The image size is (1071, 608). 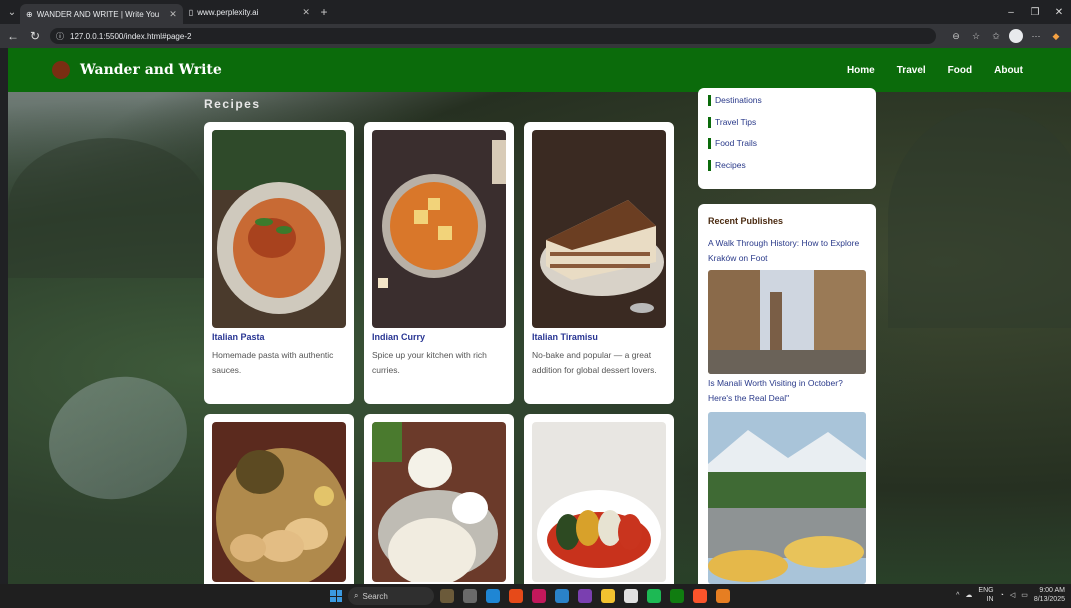 I want to click on manali-image, so click(x=787, y=498).